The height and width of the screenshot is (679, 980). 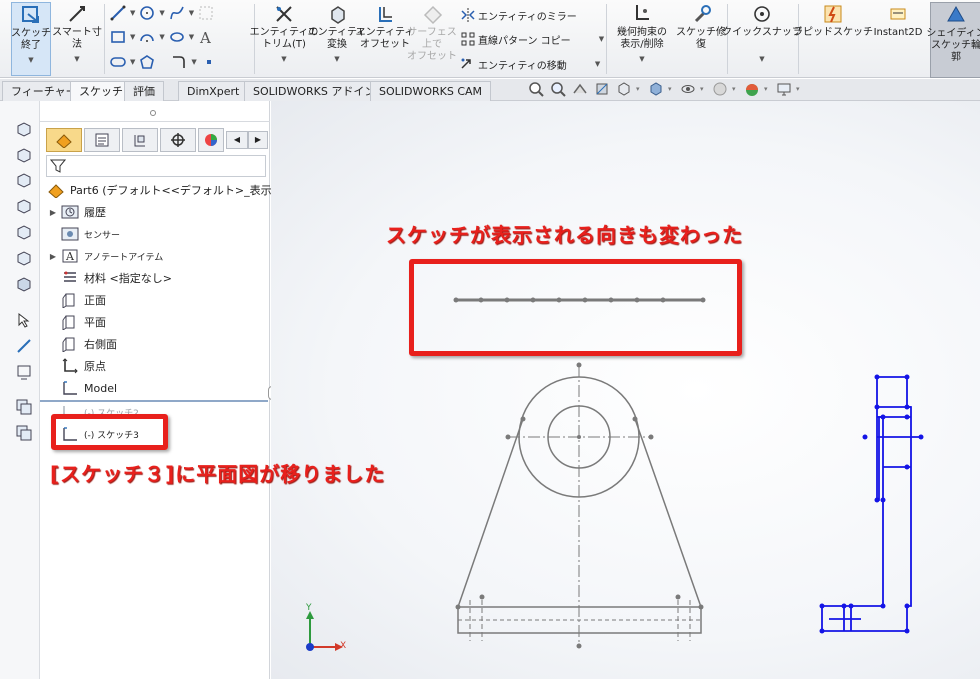 I want to click on quick-snaps-button: クイックスナップ ▼, so click(x=762, y=33).